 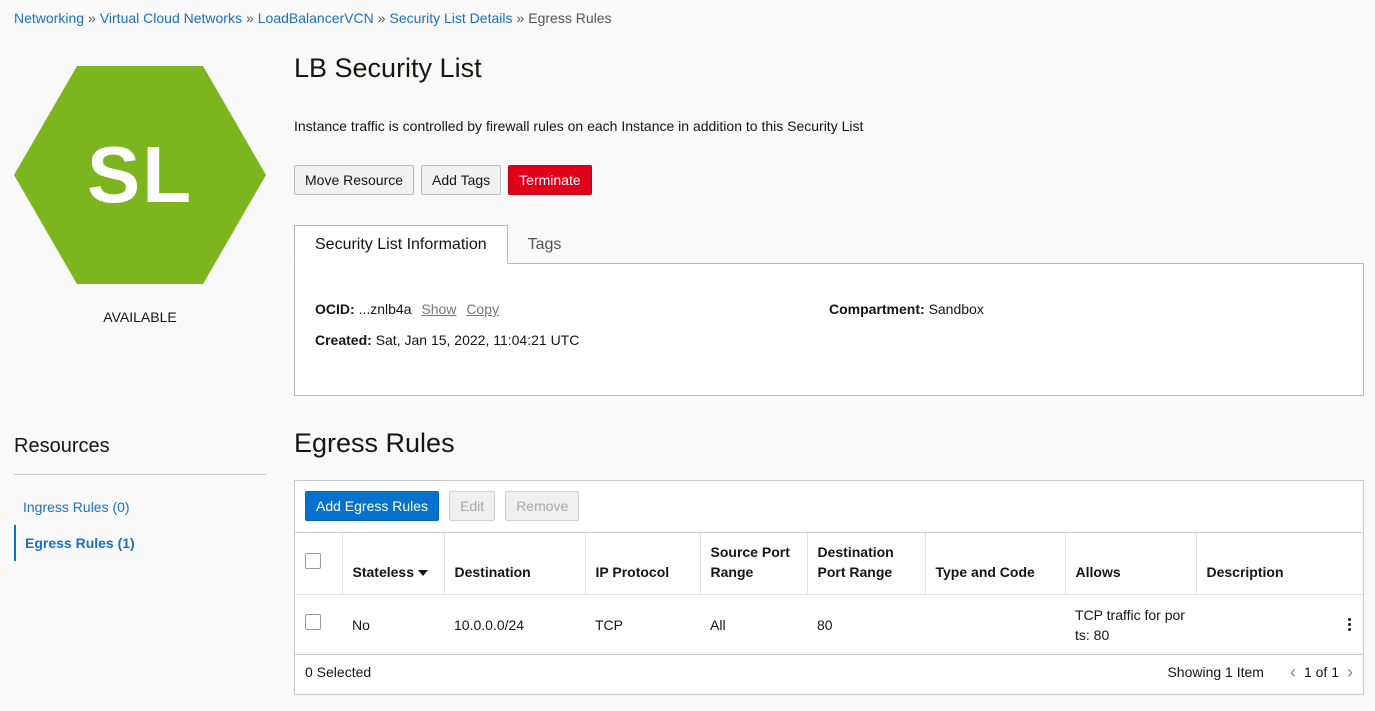 I want to click on move-resource-button: Move Resource, so click(x=354, y=180).